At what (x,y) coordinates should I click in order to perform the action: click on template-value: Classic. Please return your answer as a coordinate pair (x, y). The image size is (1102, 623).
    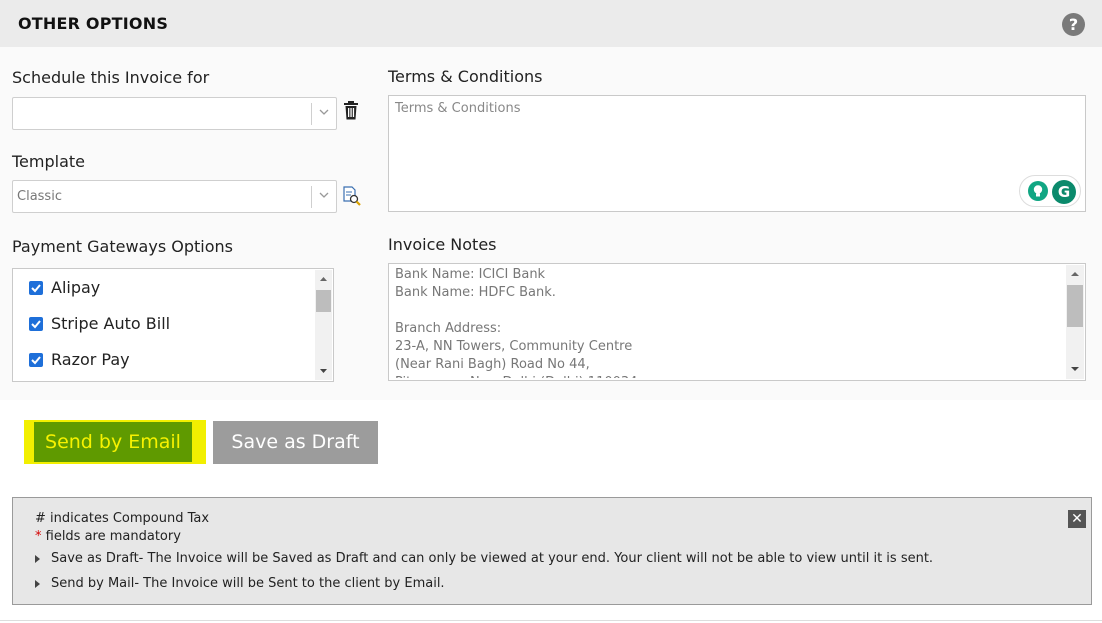
    Looking at the image, I should click on (39, 196).